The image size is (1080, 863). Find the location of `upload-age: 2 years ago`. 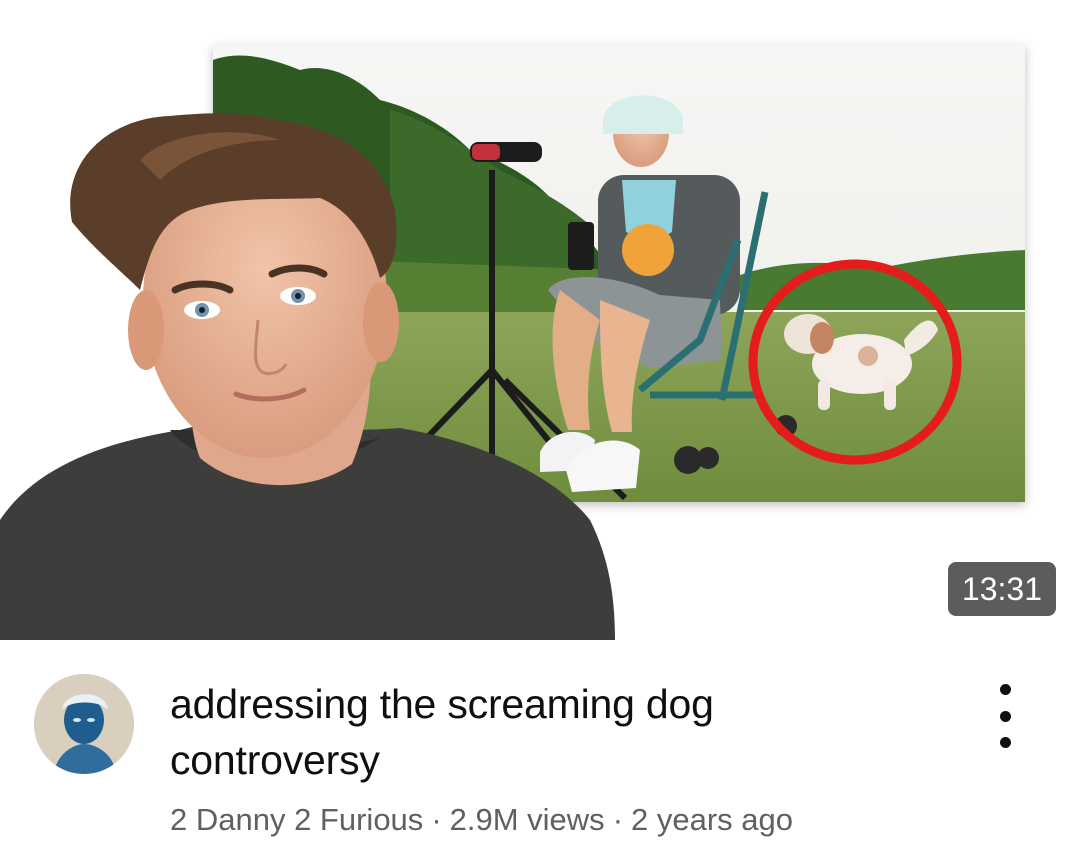

upload-age: 2 years ago is located at coordinates (712, 819).